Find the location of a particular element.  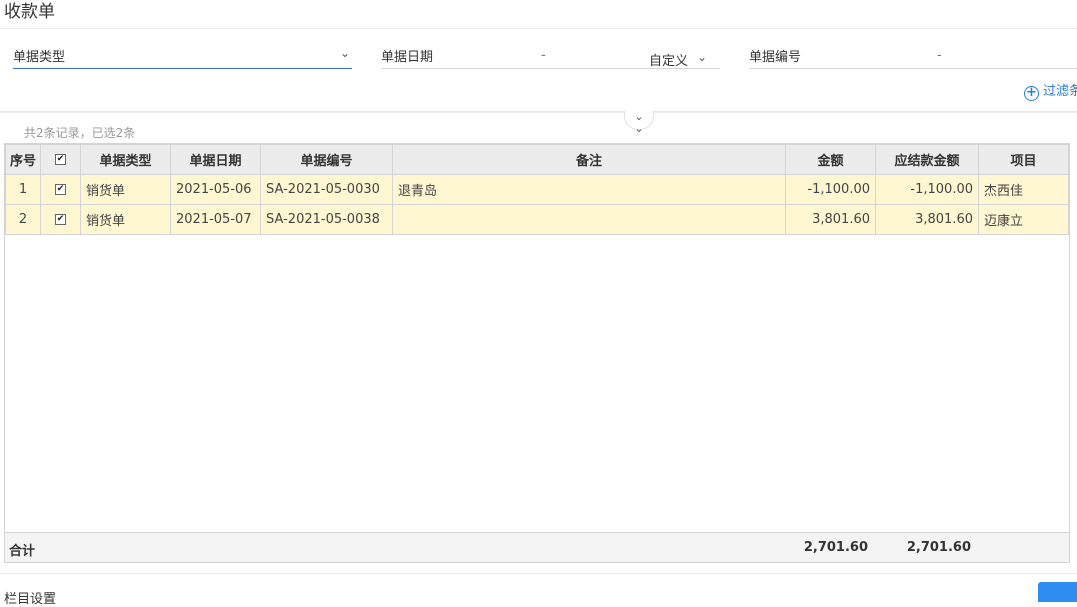

col-header-index: 序号 is located at coordinates (23, 159).